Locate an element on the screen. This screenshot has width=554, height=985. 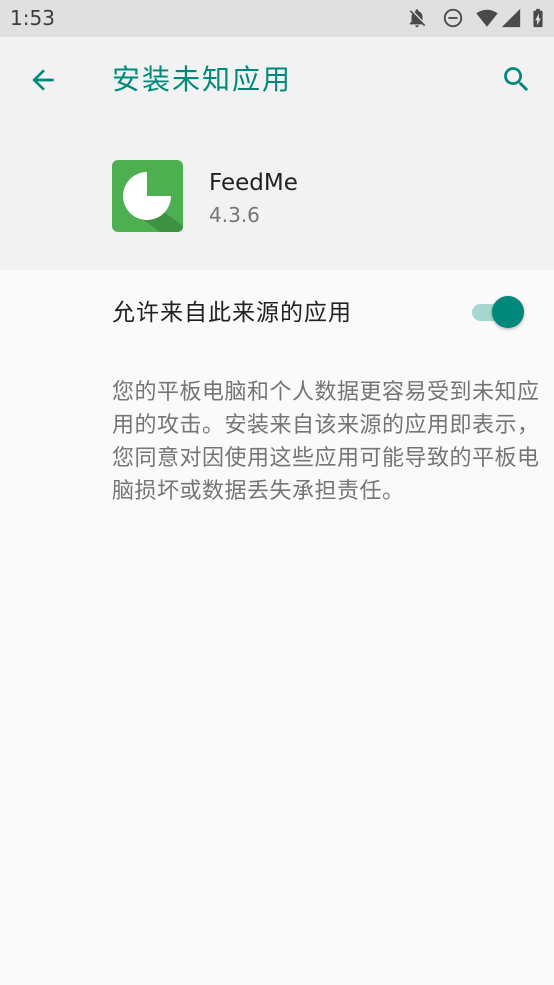
back-arrow-icon is located at coordinates (43, 80).